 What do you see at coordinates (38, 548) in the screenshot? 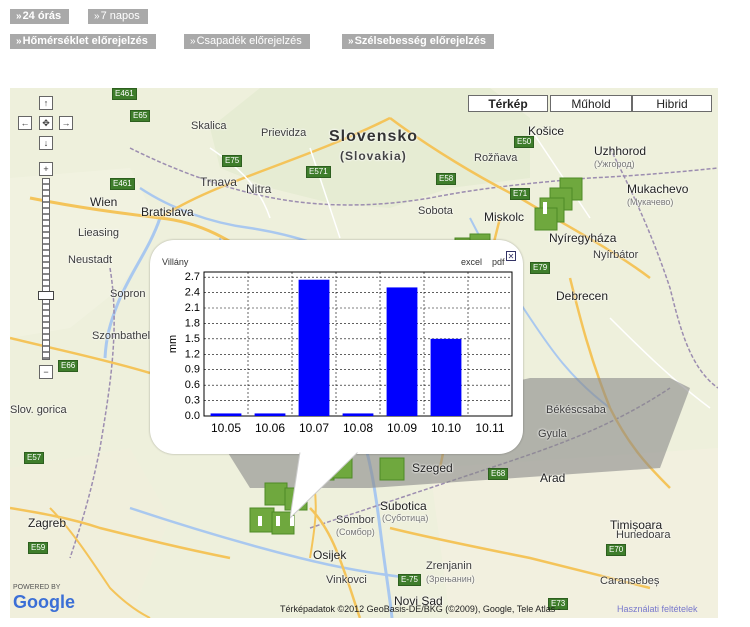
I see `road-shield: E59` at bounding box center [38, 548].